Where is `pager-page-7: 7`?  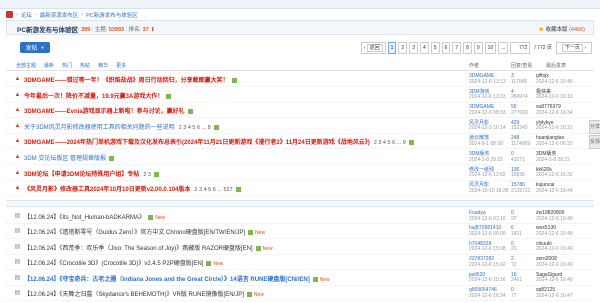
pager-page-7: 7 is located at coordinates (457, 48).